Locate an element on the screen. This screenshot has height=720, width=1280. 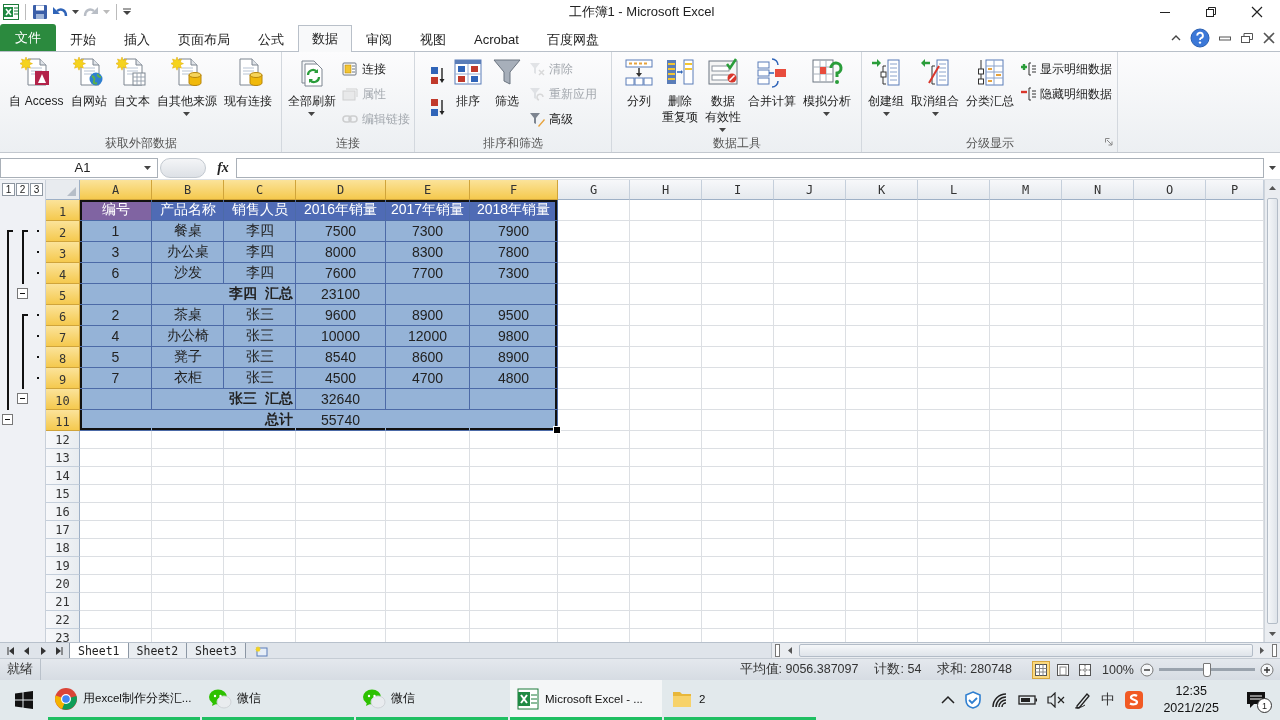
ribbon-tab: 百度网盘 is located at coordinates (572, 39).